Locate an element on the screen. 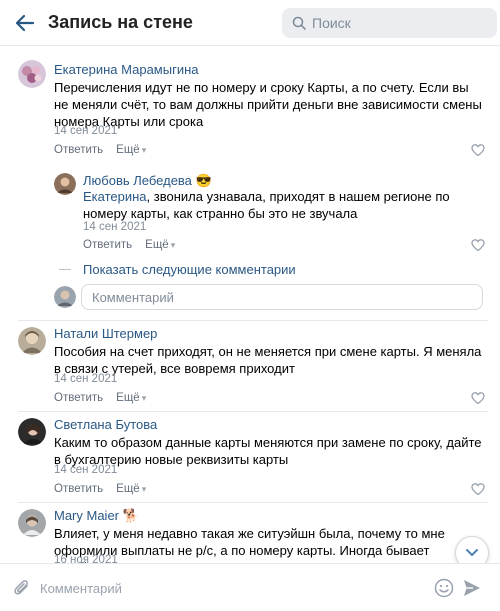 The image size is (500, 611). comment-author-emoji: 🐕 is located at coordinates (130, 515).